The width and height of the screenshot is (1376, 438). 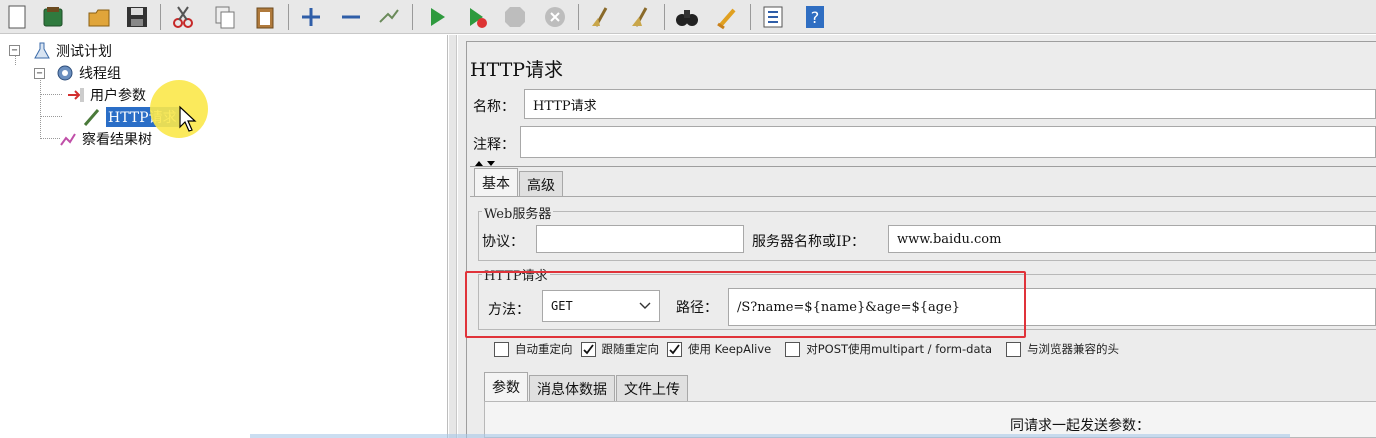 What do you see at coordinates (225, 17) in the screenshot?
I see `copy-icon` at bounding box center [225, 17].